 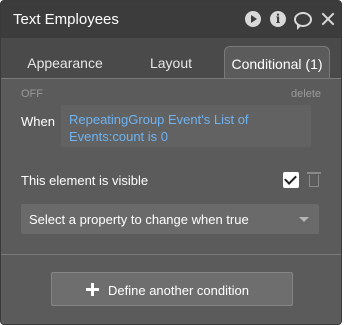 I want to click on close-icon, so click(x=328, y=19).